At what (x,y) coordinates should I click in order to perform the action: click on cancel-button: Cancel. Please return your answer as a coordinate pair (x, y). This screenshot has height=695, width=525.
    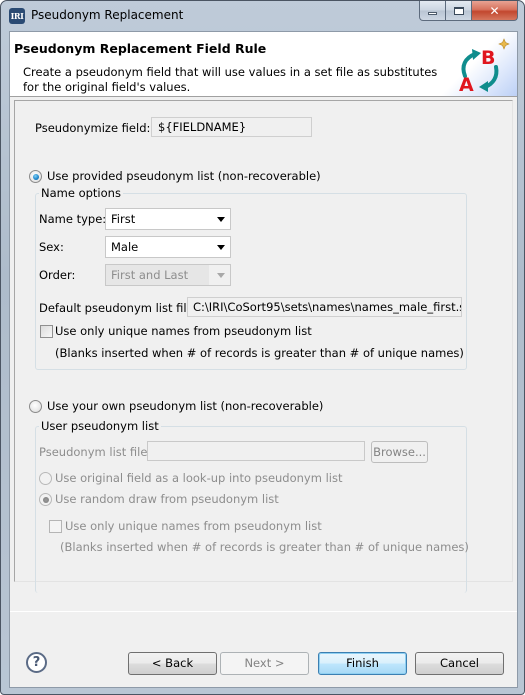
    Looking at the image, I should click on (459, 663).